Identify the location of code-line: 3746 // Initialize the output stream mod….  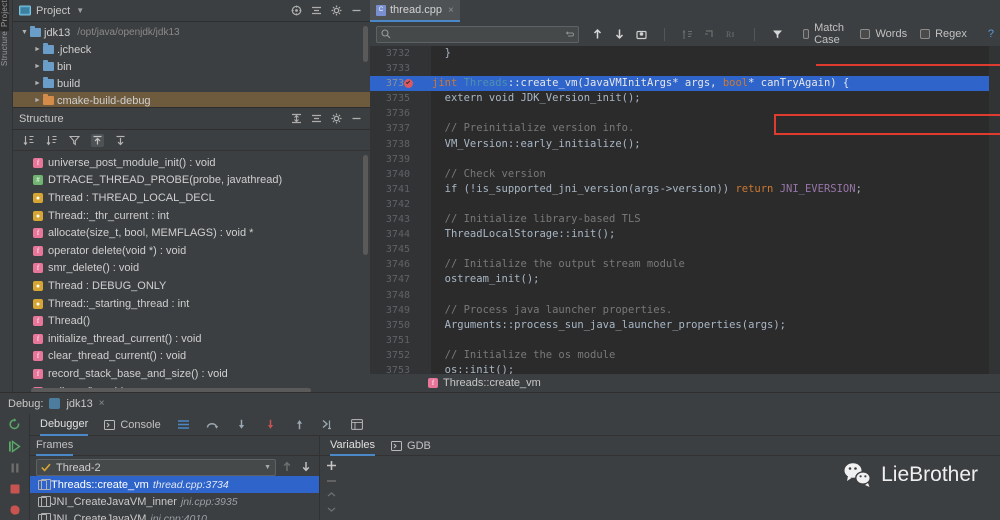
(685, 264).